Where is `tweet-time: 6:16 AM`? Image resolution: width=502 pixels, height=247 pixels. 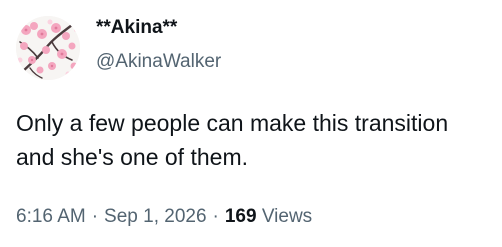
tweet-time: 6:16 AM is located at coordinates (51, 216).